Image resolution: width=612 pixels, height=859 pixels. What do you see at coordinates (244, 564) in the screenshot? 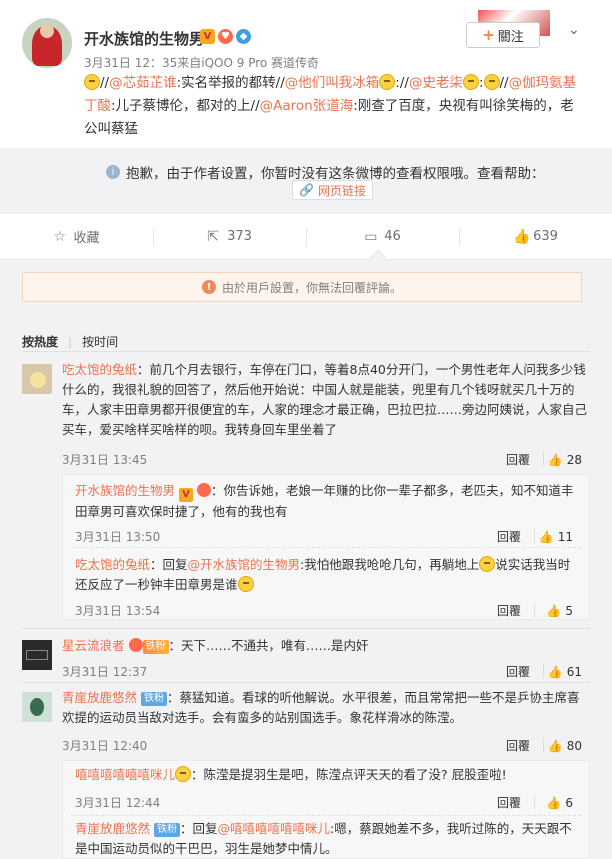
I see `mention-link: @开水族馆的生物男` at bounding box center [244, 564].